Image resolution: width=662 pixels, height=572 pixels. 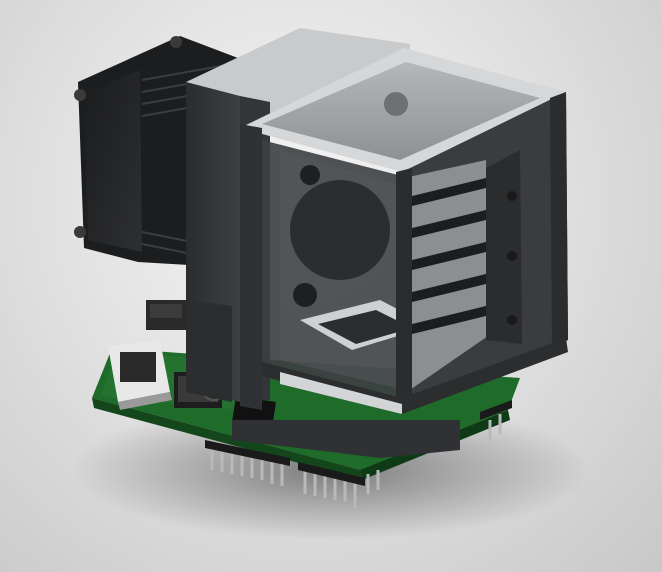 I want to click on fan-hole, so click(x=340, y=230).